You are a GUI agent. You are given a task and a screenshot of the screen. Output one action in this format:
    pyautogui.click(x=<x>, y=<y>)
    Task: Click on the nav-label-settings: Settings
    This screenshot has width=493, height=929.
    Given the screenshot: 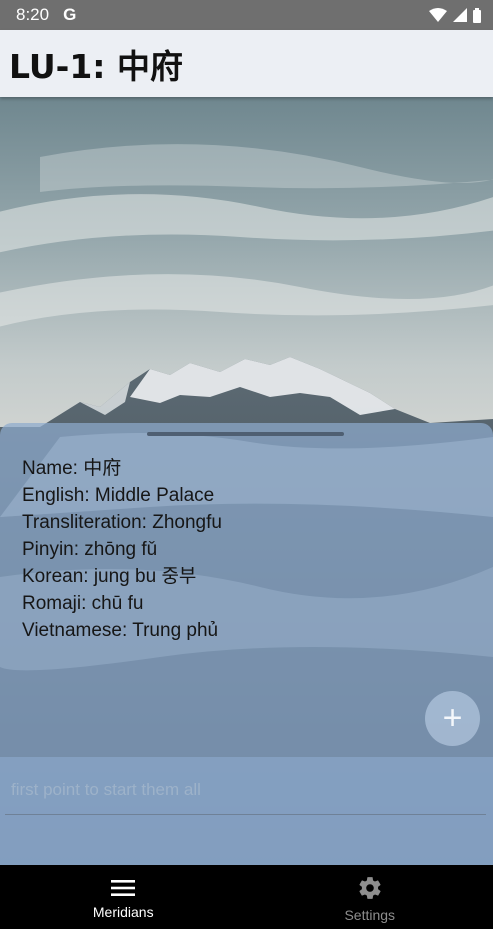 What is the action you would take?
    pyautogui.click(x=370, y=915)
    